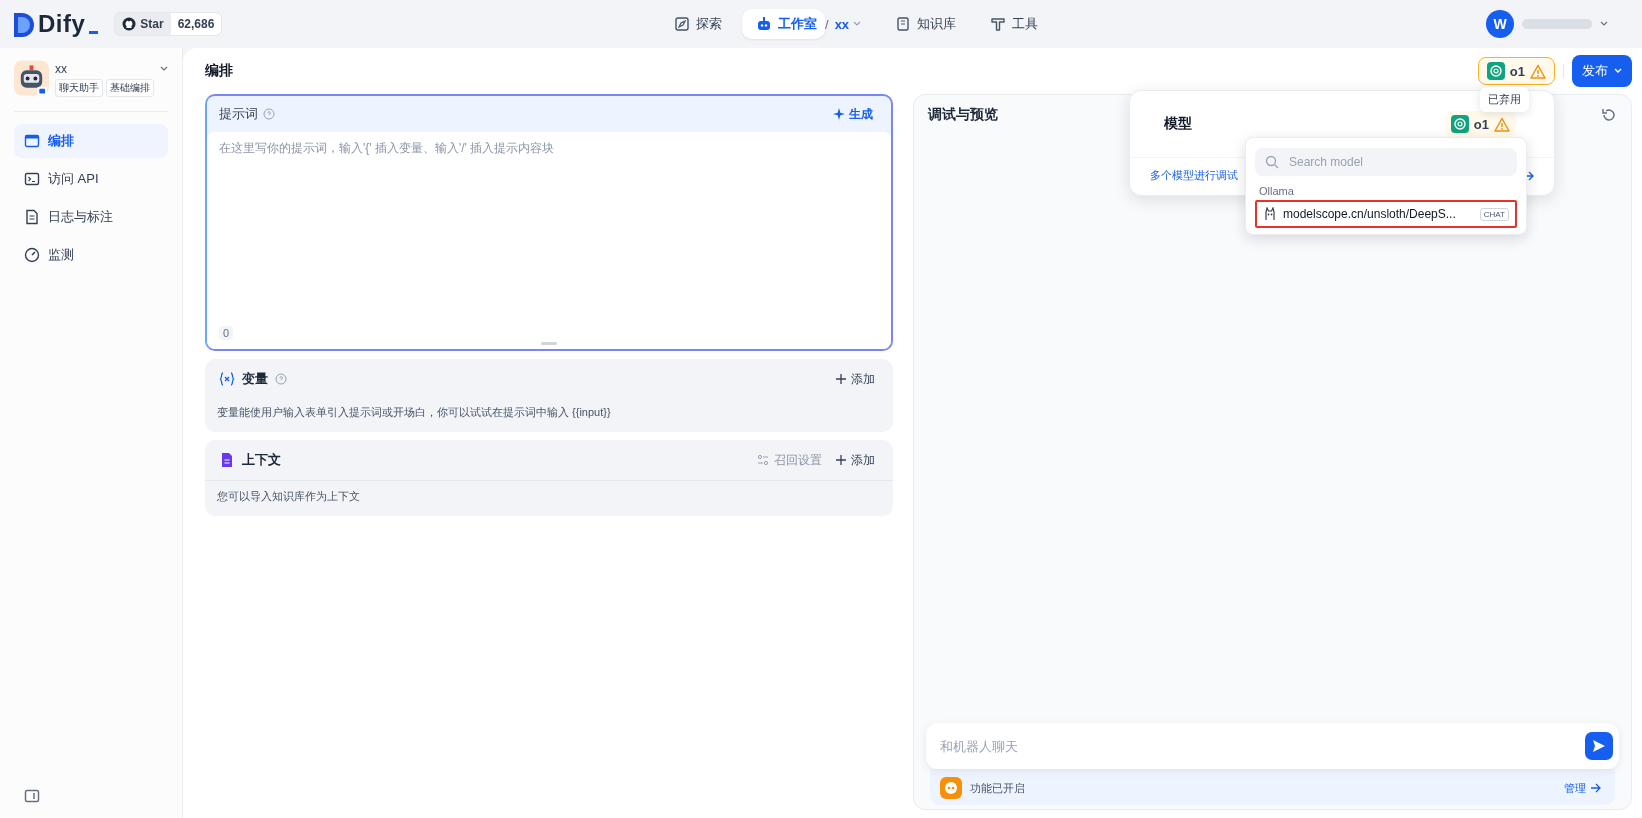  What do you see at coordinates (32, 217) in the screenshot?
I see `document-icon` at bounding box center [32, 217].